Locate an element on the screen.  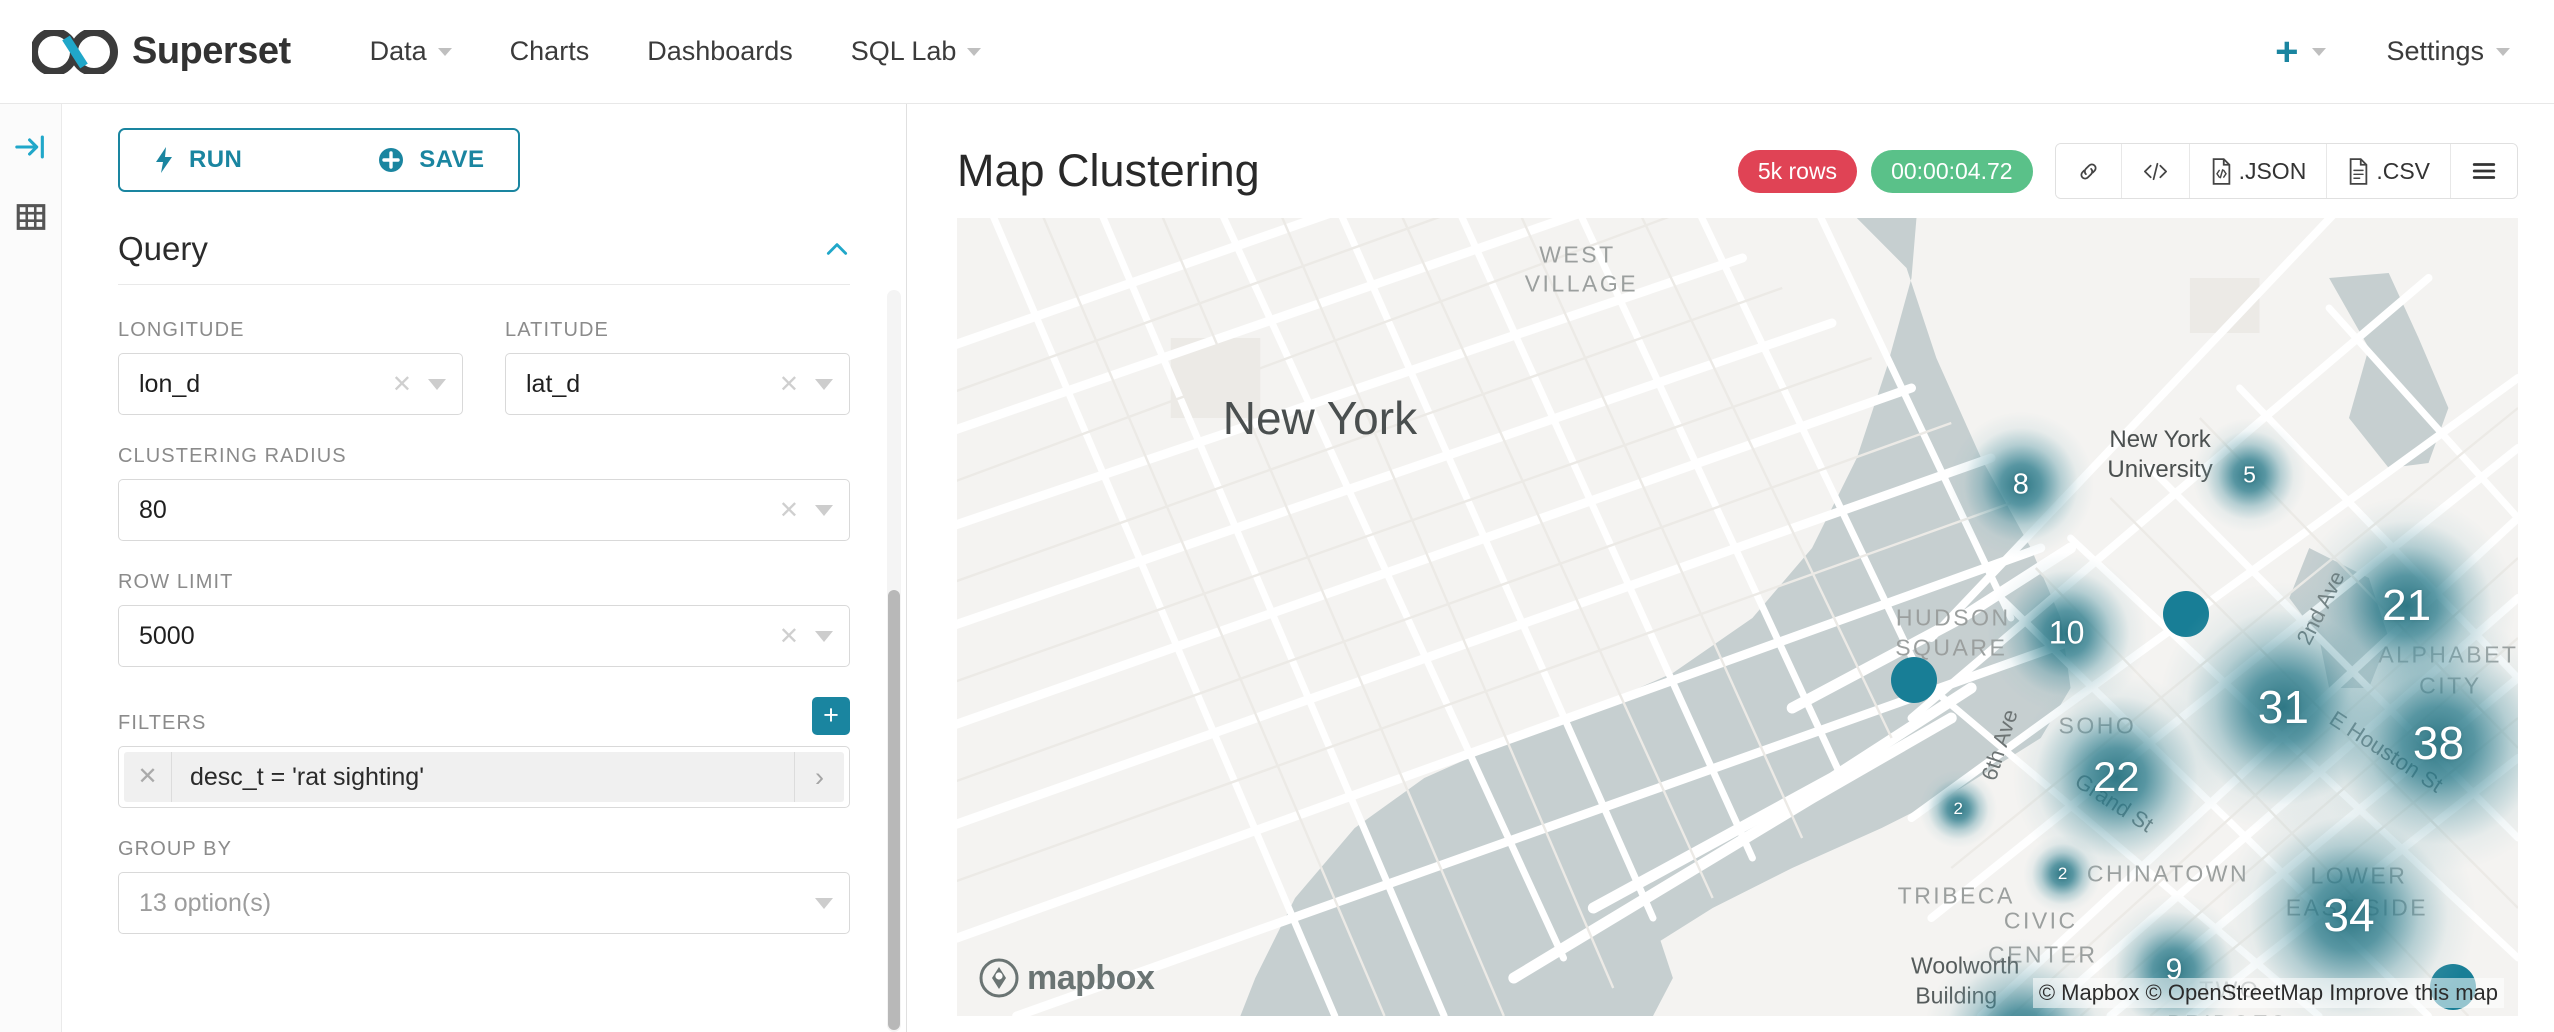
chart-menu-button is located at coordinates (2484, 171).